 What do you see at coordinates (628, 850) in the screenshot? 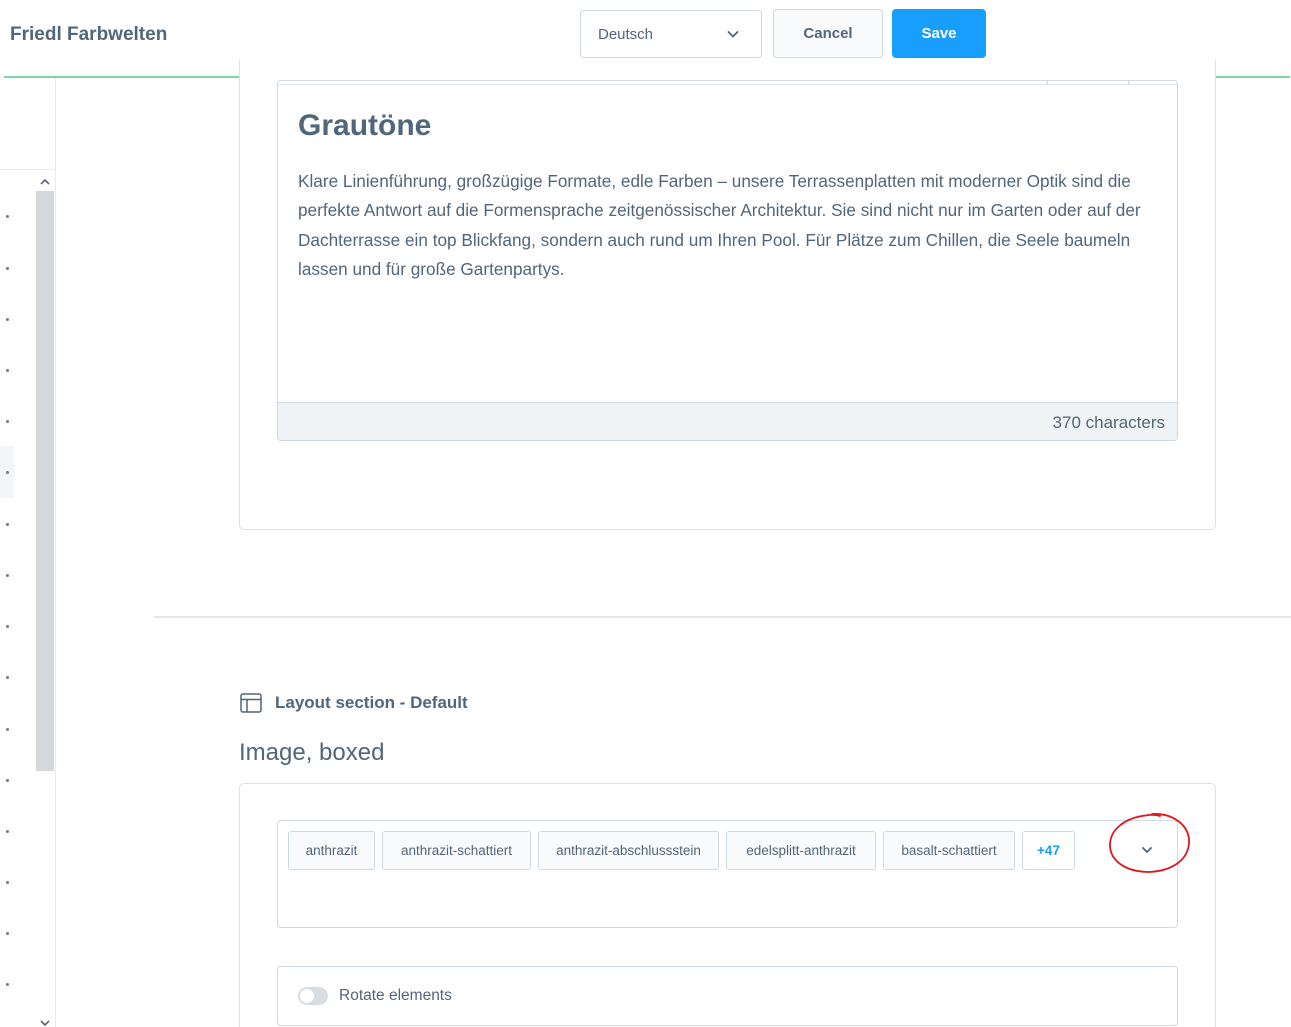
I see `tag-chip: anthrazit-abschlussstein` at bounding box center [628, 850].